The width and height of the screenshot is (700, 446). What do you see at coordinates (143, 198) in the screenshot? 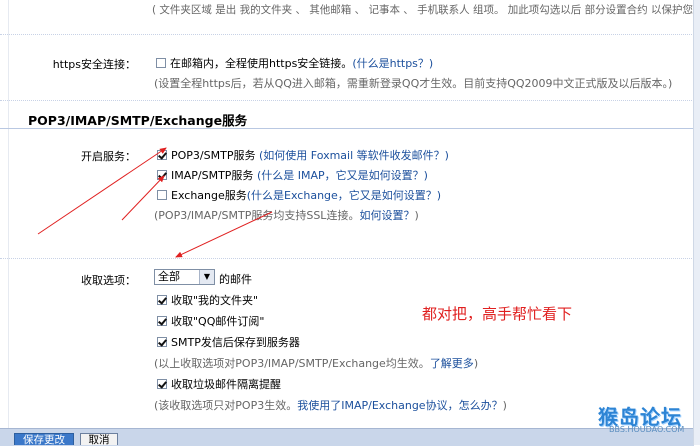
I see `arrow-to-imap` at bounding box center [143, 198].